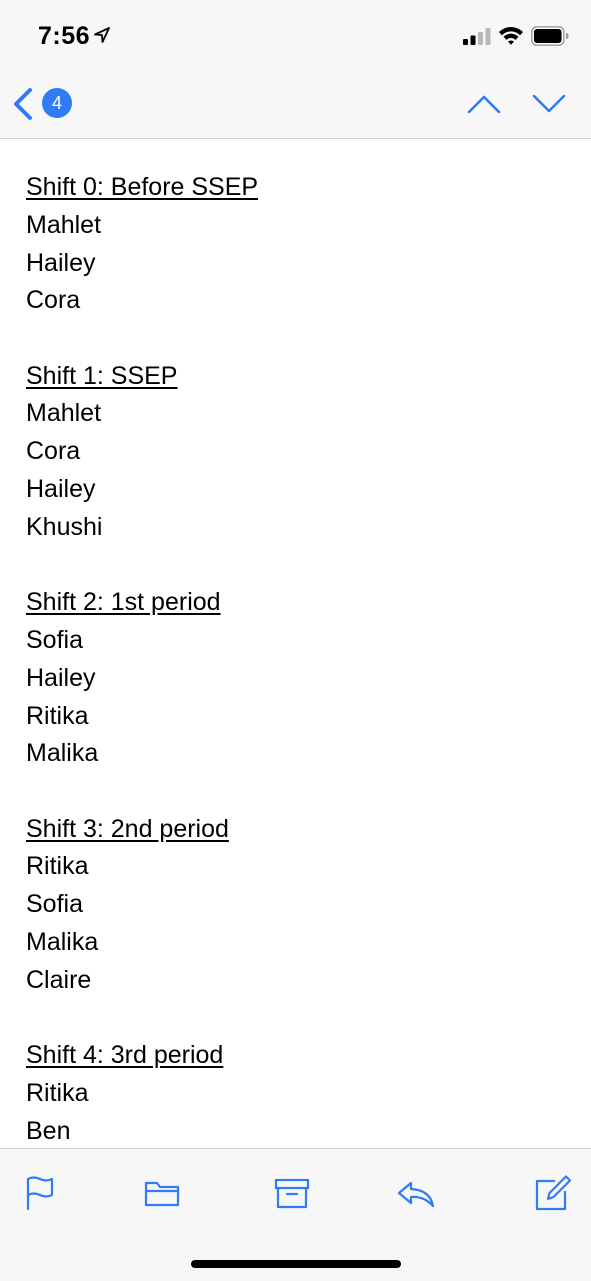 This screenshot has width=591, height=1281. I want to click on cellular-signal-icon, so click(477, 36).